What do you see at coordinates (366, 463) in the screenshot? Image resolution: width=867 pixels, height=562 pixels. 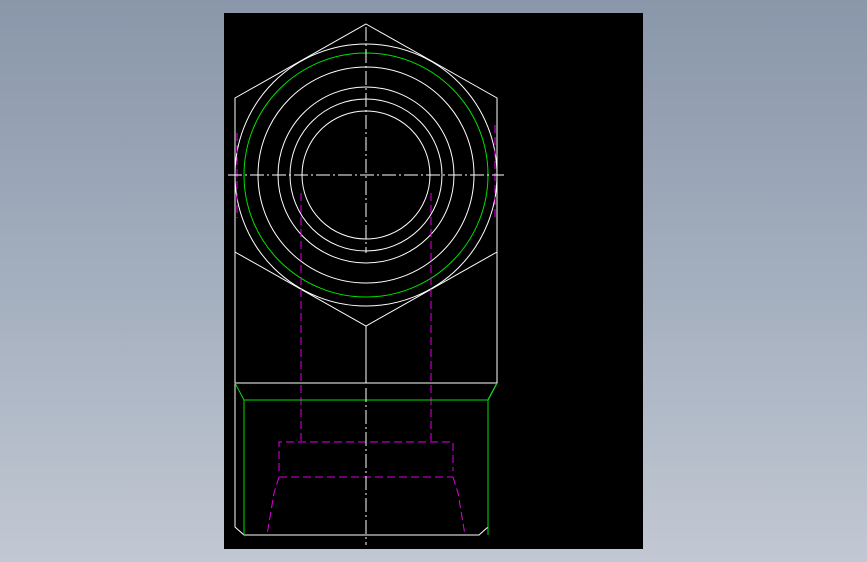 I see `front-view` at bounding box center [366, 463].